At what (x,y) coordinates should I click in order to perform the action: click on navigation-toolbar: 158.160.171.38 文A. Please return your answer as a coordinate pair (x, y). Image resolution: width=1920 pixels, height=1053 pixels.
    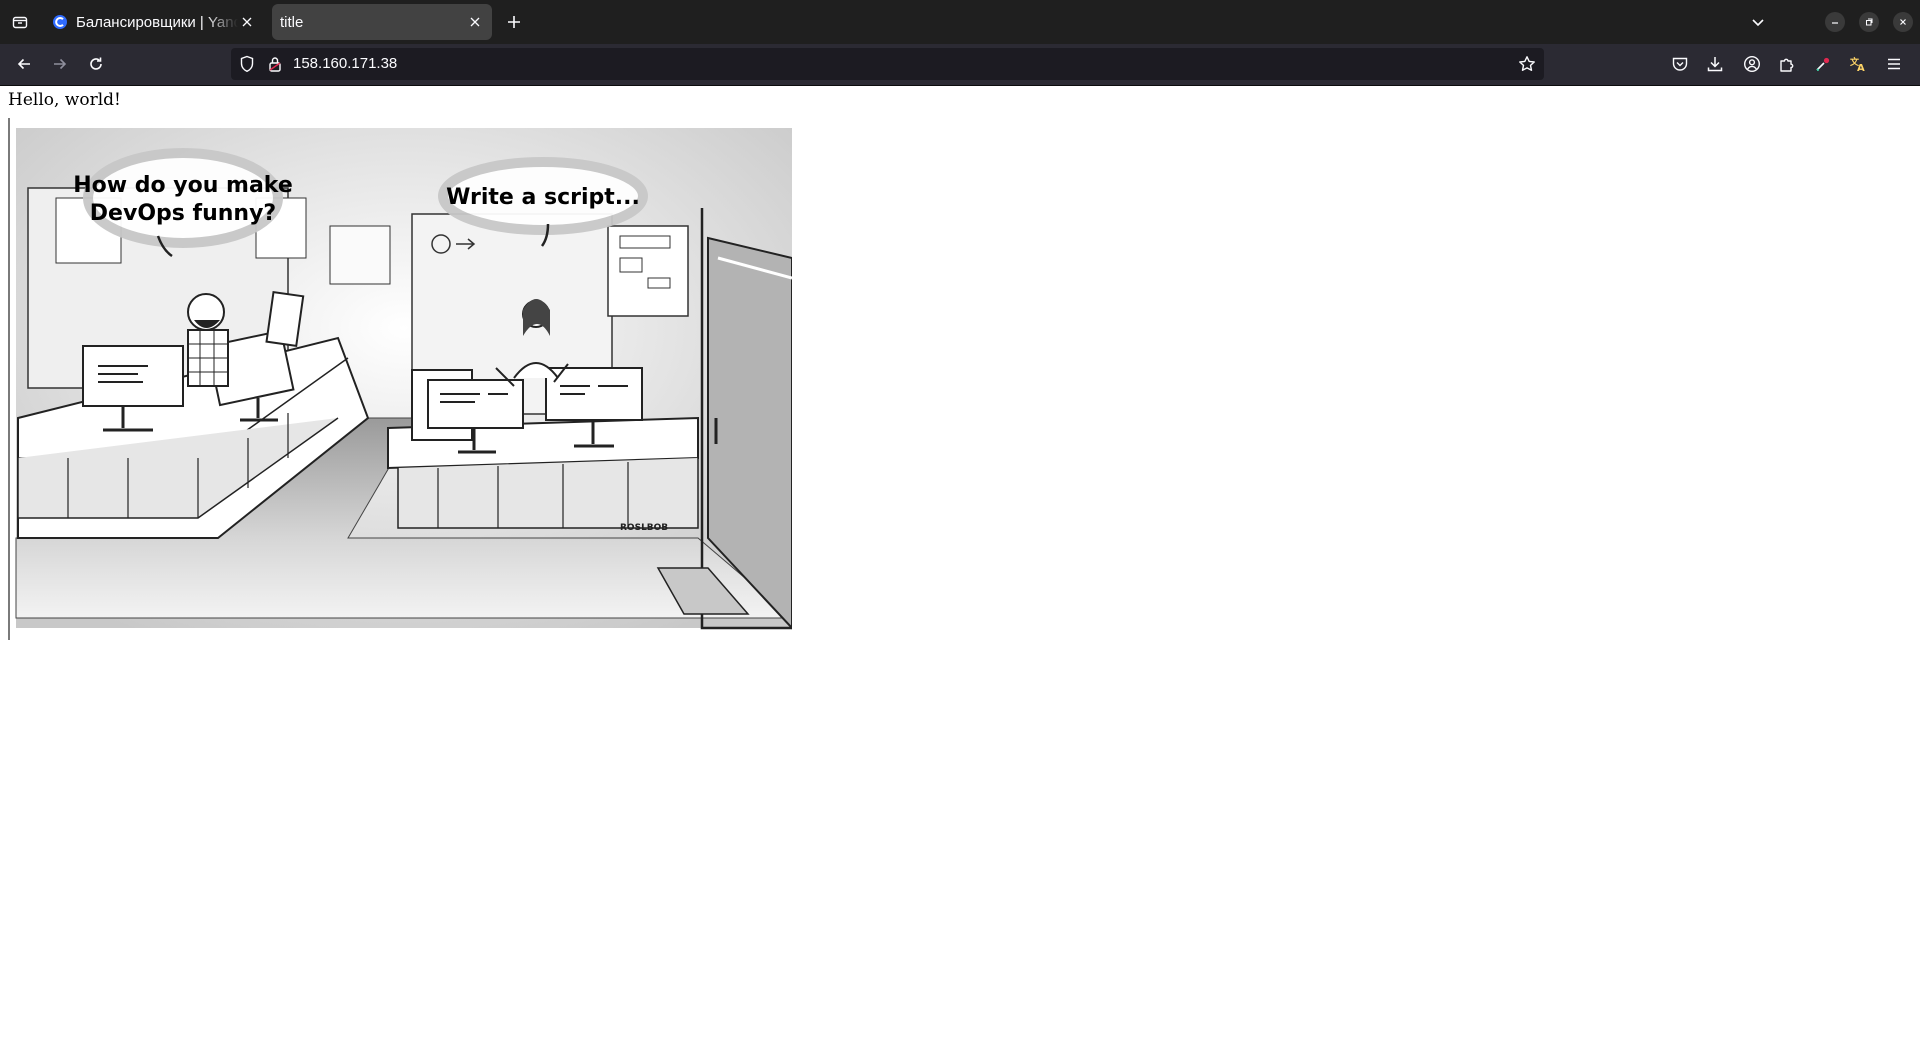
    Looking at the image, I should click on (960, 65).